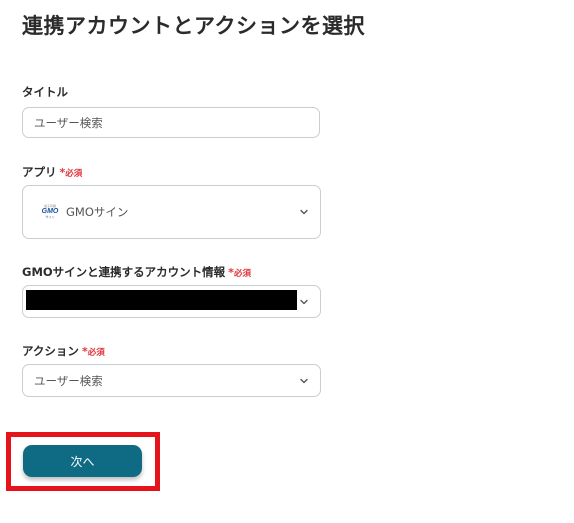 This screenshot has height=523, width=574. Describe the element at coordinates (193, 26) in the screenshot. I see `page-title: 連携アカウントとアクションを選択` at that location.